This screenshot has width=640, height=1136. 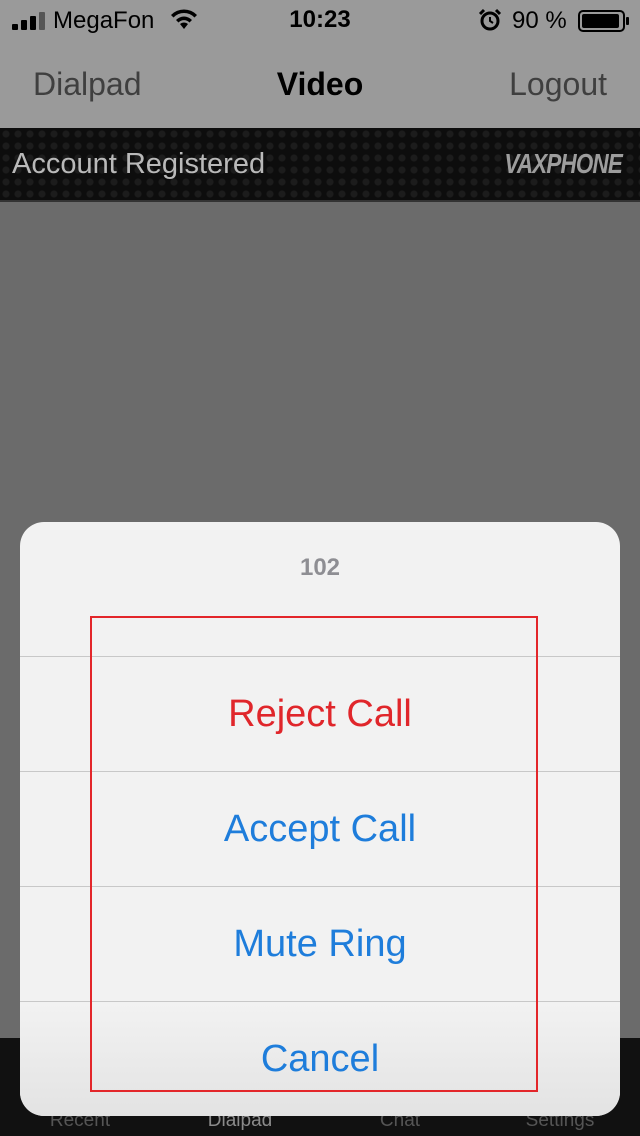 What do you see at coordinates (539, 20) in the screenshot?
I see `battery-percent: 90 %` at bounding box center [539, 20].